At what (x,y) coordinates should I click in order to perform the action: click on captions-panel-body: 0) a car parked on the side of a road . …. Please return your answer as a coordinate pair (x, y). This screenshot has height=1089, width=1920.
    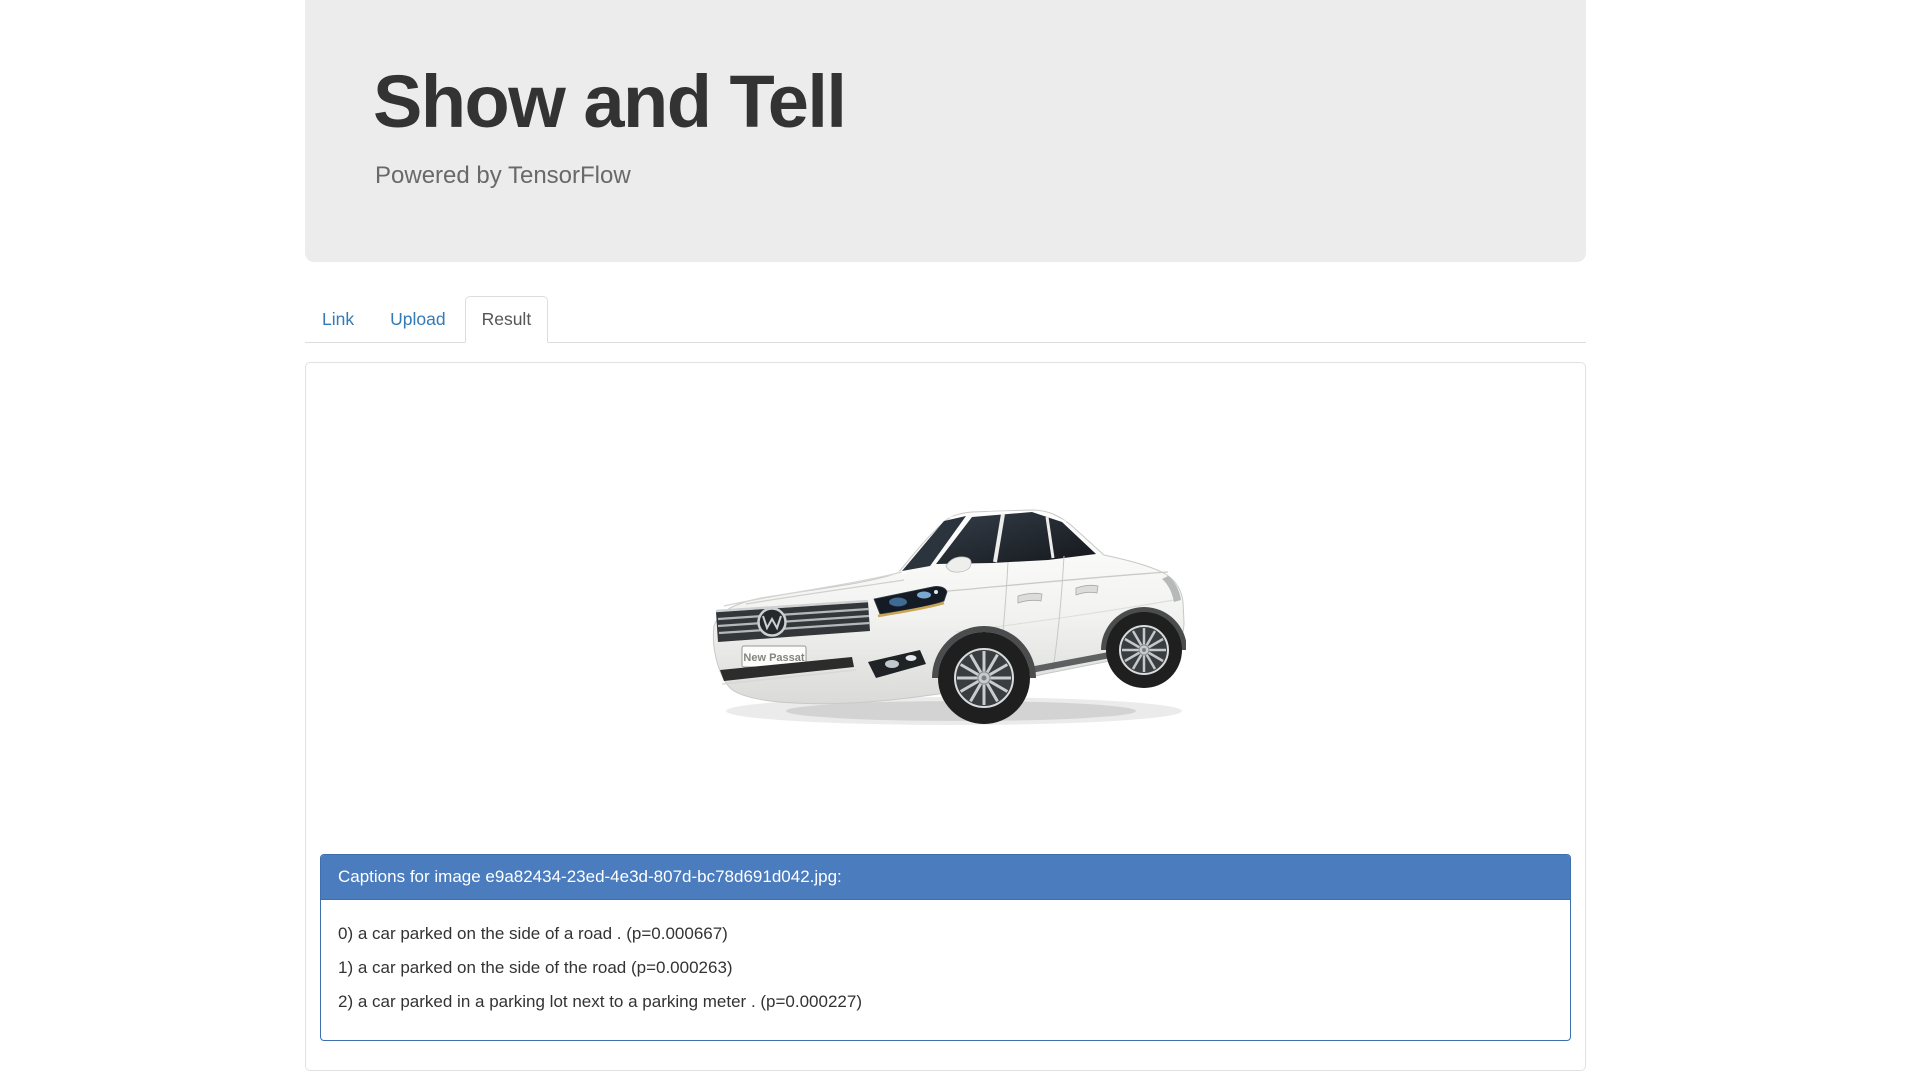
    Looking at the image, I should click on (945, 970).